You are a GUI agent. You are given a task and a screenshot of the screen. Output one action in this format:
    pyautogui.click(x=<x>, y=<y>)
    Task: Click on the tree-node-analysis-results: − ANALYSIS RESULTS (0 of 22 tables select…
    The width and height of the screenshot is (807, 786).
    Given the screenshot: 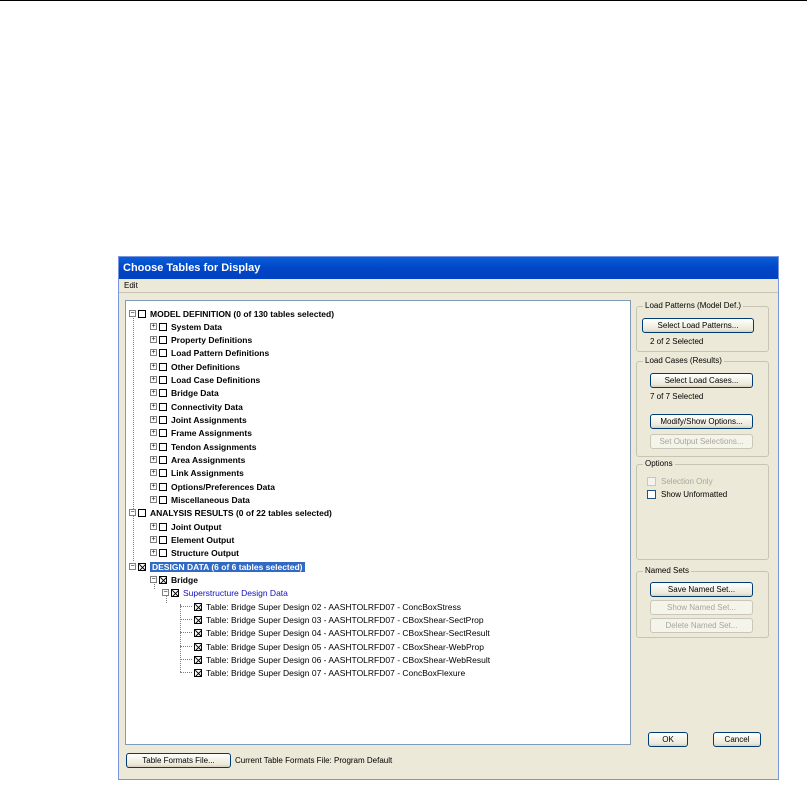 What is the action you would take?
    pyautogui.click(x=230, y=512)
    